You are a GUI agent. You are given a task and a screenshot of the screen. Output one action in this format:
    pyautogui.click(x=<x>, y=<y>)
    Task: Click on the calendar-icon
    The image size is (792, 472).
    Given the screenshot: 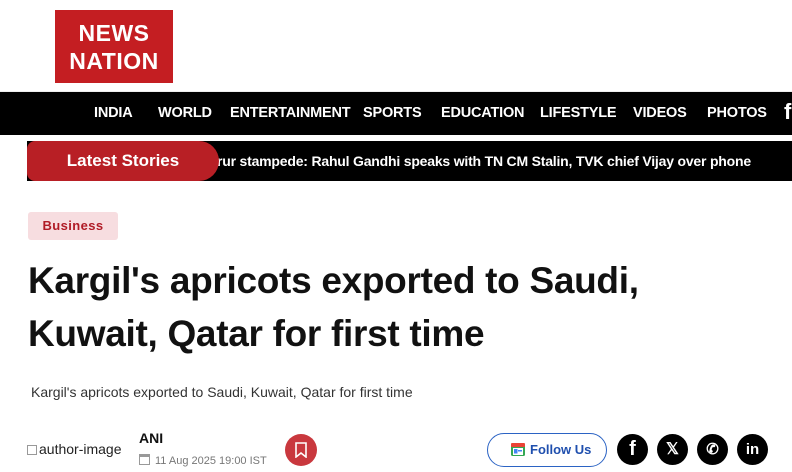 What is the action you would take?
    pyautogui.click(x=144, y=459)
    